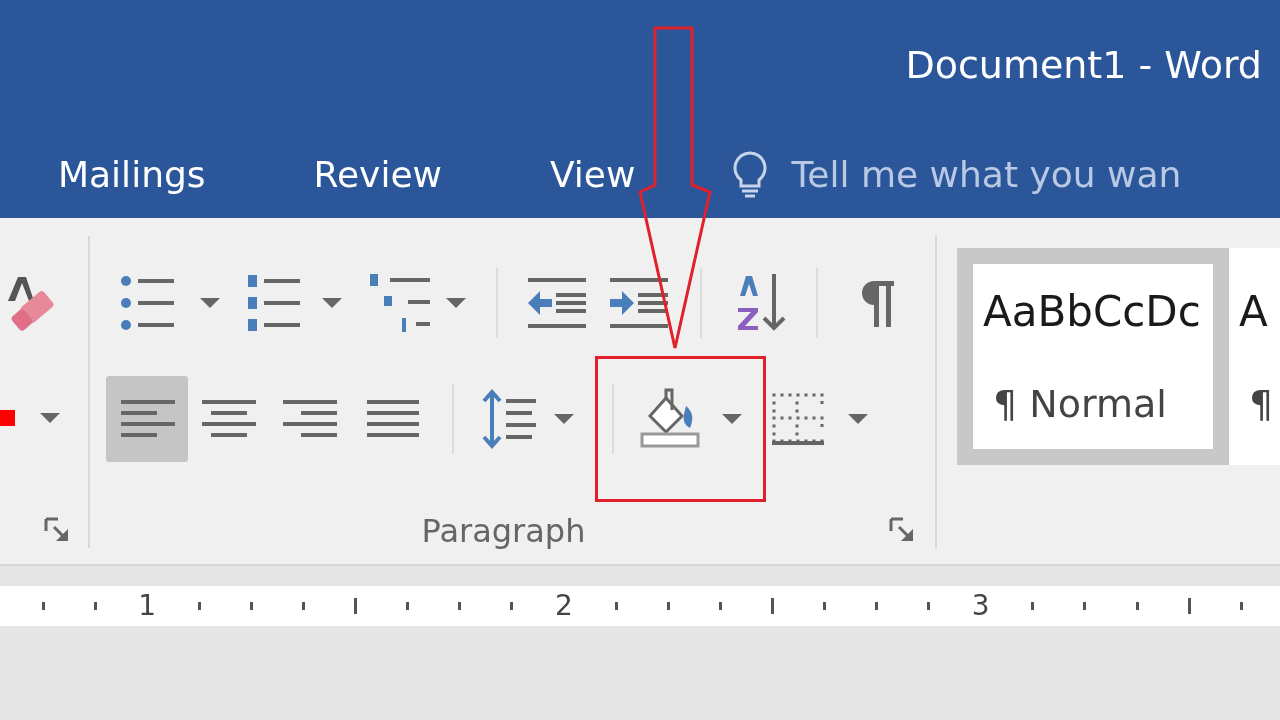 Image resolution: width=1280 pixels, height=720 pixels. What do you see at coordinates (593, 174) in the screenshot?
I see `ribbon-tab: View` at bounding box center [593, 174].